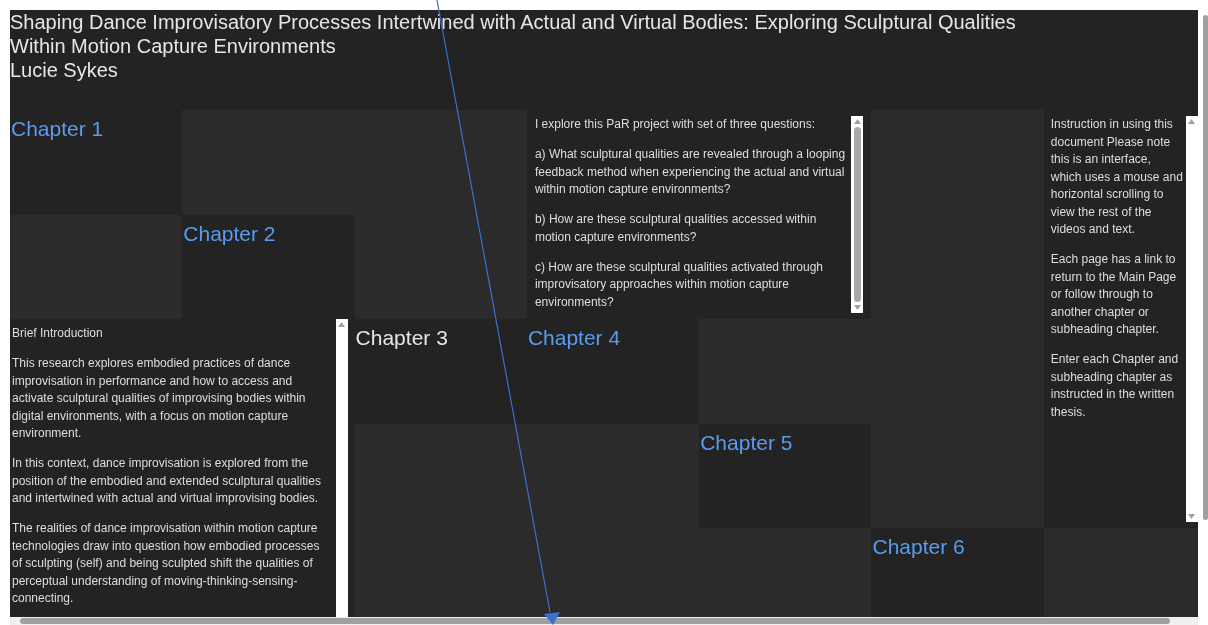 Image resolution: width=1208 pixels, height=625 pixels. What do you see at coordinates (675, 124) in the screenshot?
I see `paragraph: I explore this PaR project with set of three questions:` at bounding box center [675, 124].